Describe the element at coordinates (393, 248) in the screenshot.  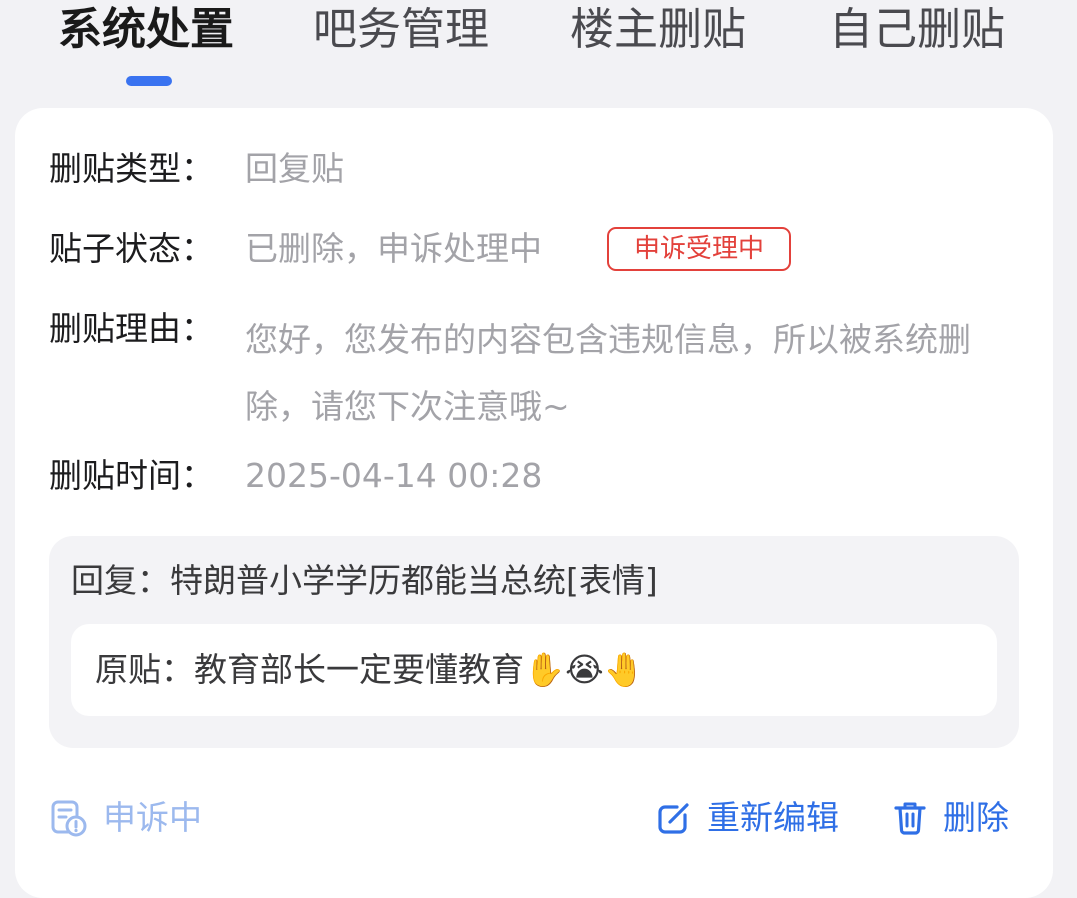
I see `post-status-value: 已删除，申诉处理中` at that location.